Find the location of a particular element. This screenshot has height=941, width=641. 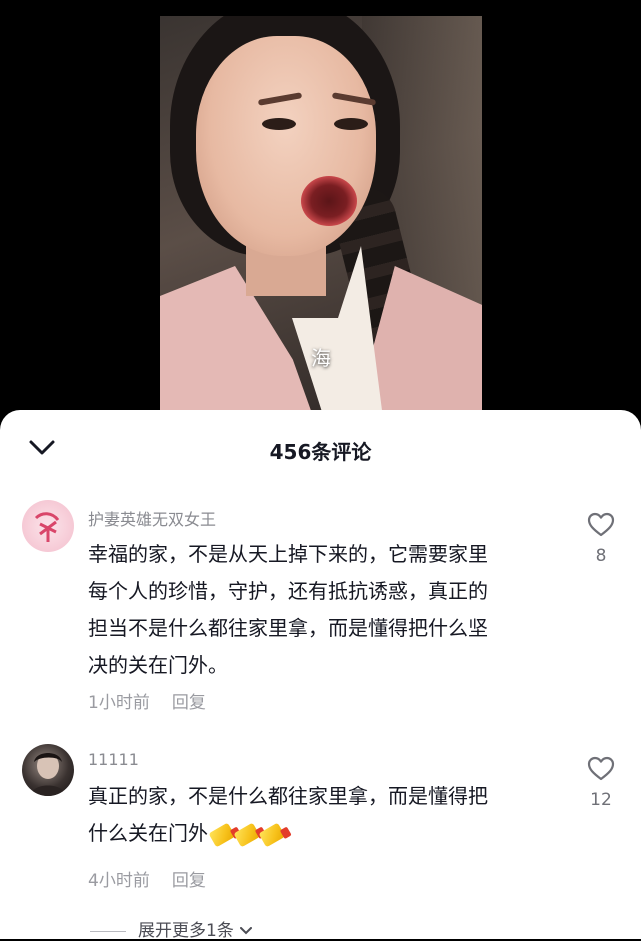

chevron-down-icon is located at coordinates (245, 931).